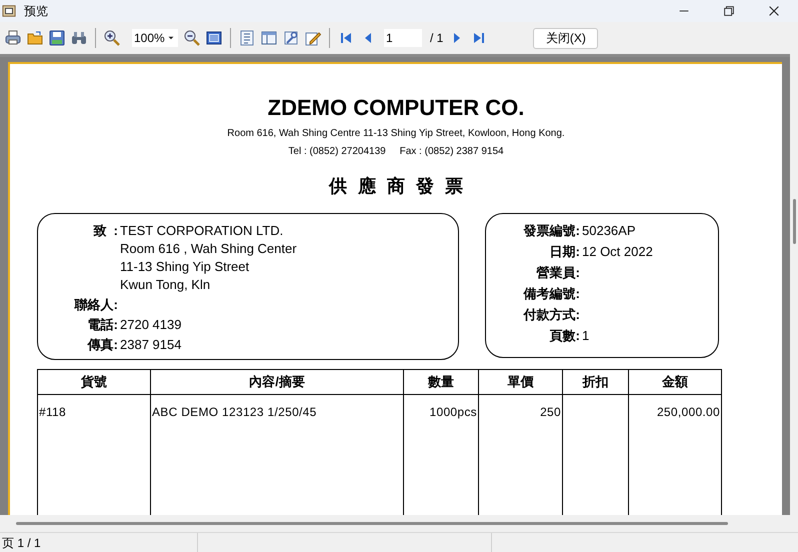 The height and width of the screenshot is (552, 798). I want to click on horizontal-scrollbar, so click(372, 523).